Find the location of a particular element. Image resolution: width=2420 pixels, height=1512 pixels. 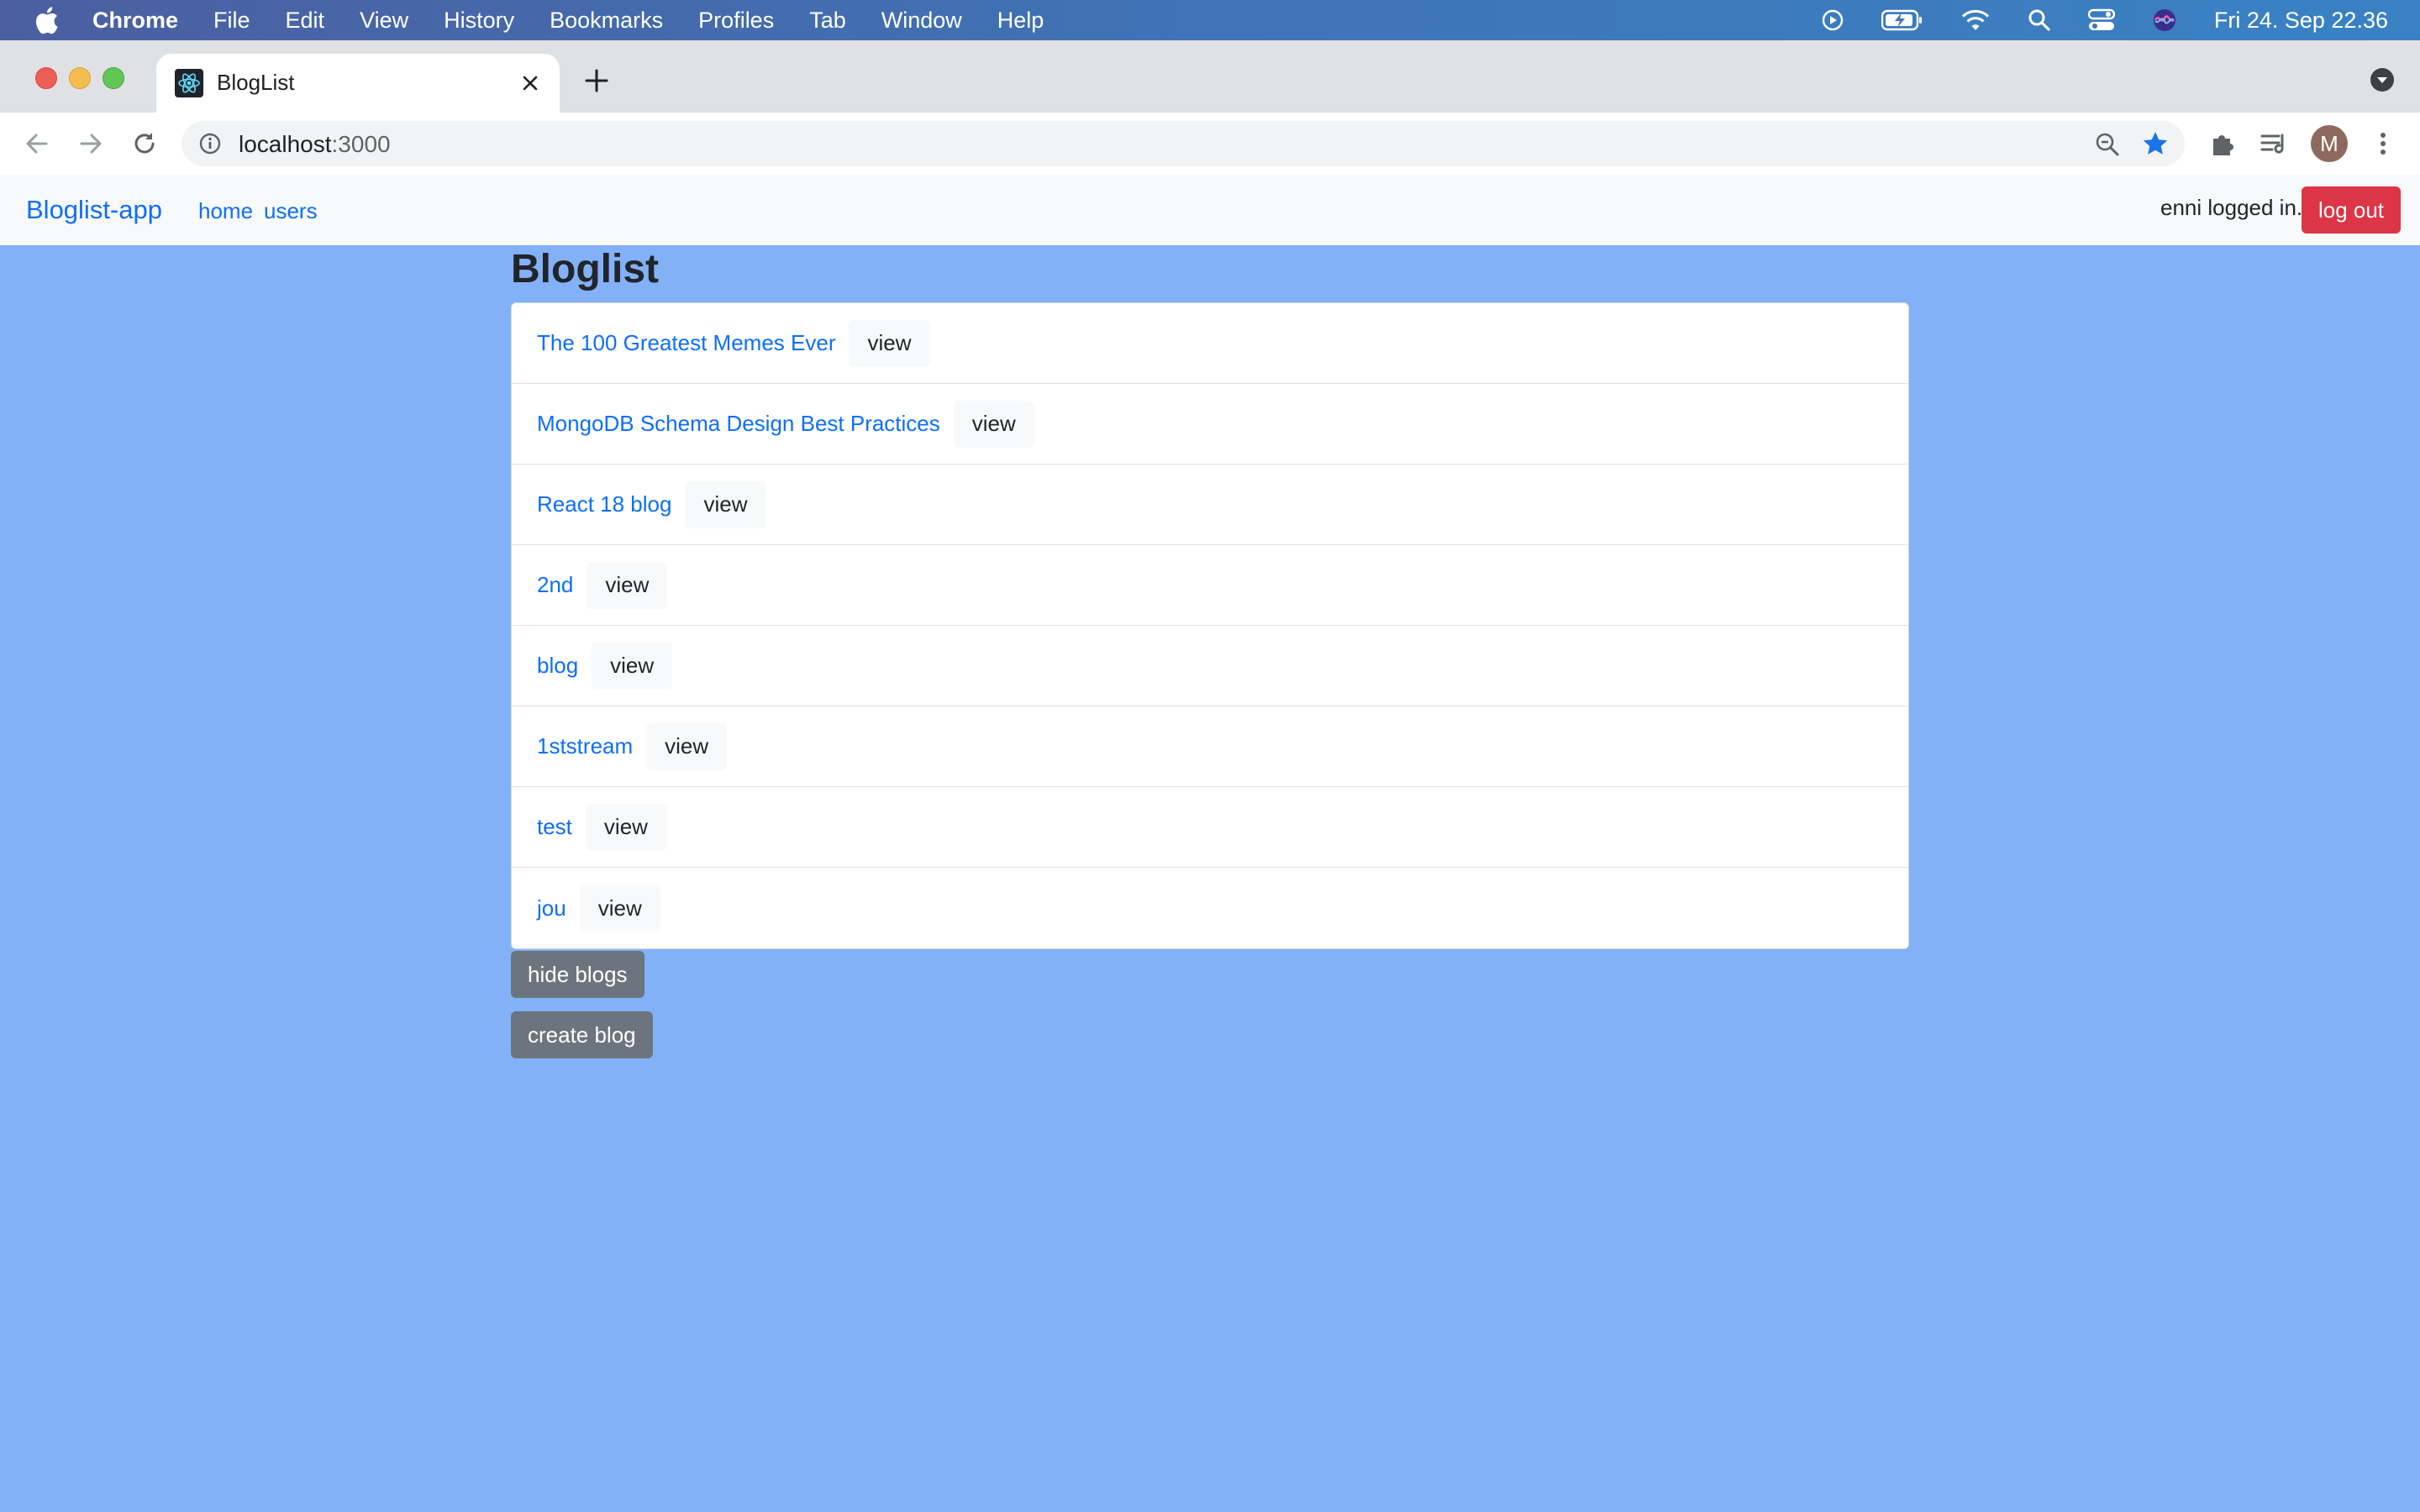

blog-list-item: jou view is located at coordinates (1210, 908).